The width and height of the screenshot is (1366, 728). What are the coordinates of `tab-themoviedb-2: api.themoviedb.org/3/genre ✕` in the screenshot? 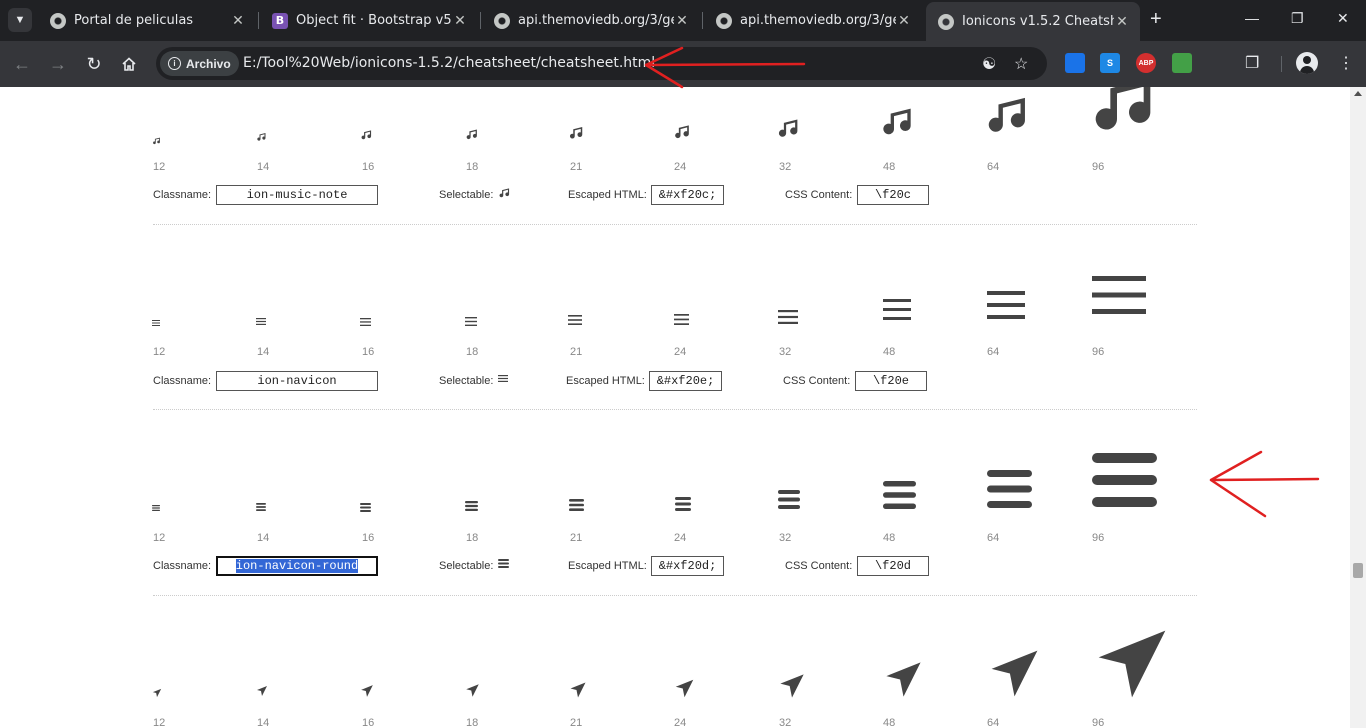 It's located at (813, 20).